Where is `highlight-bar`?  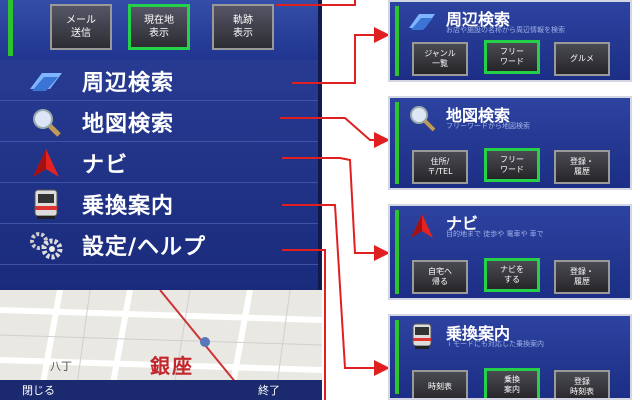 highlight-bar is located at coordinates (10, 28).